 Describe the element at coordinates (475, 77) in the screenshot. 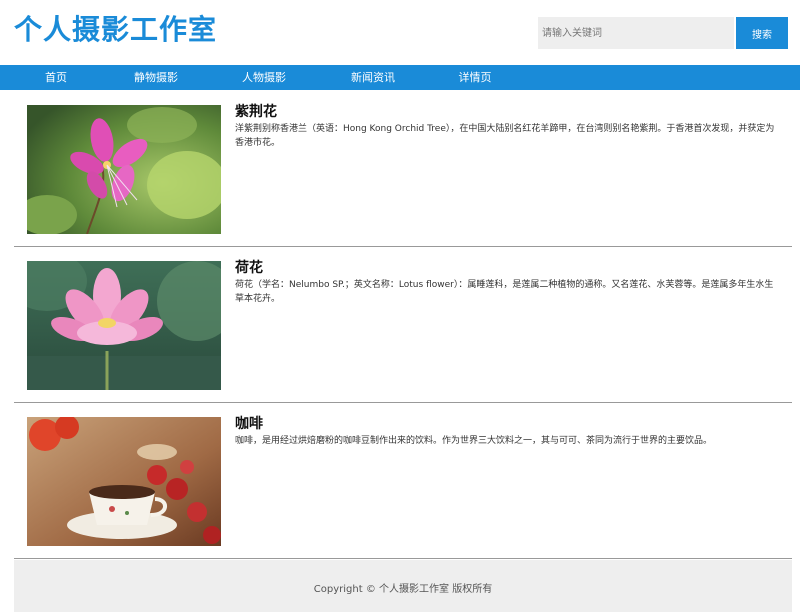

I see `nav-item-detail: 详情页` at that location.